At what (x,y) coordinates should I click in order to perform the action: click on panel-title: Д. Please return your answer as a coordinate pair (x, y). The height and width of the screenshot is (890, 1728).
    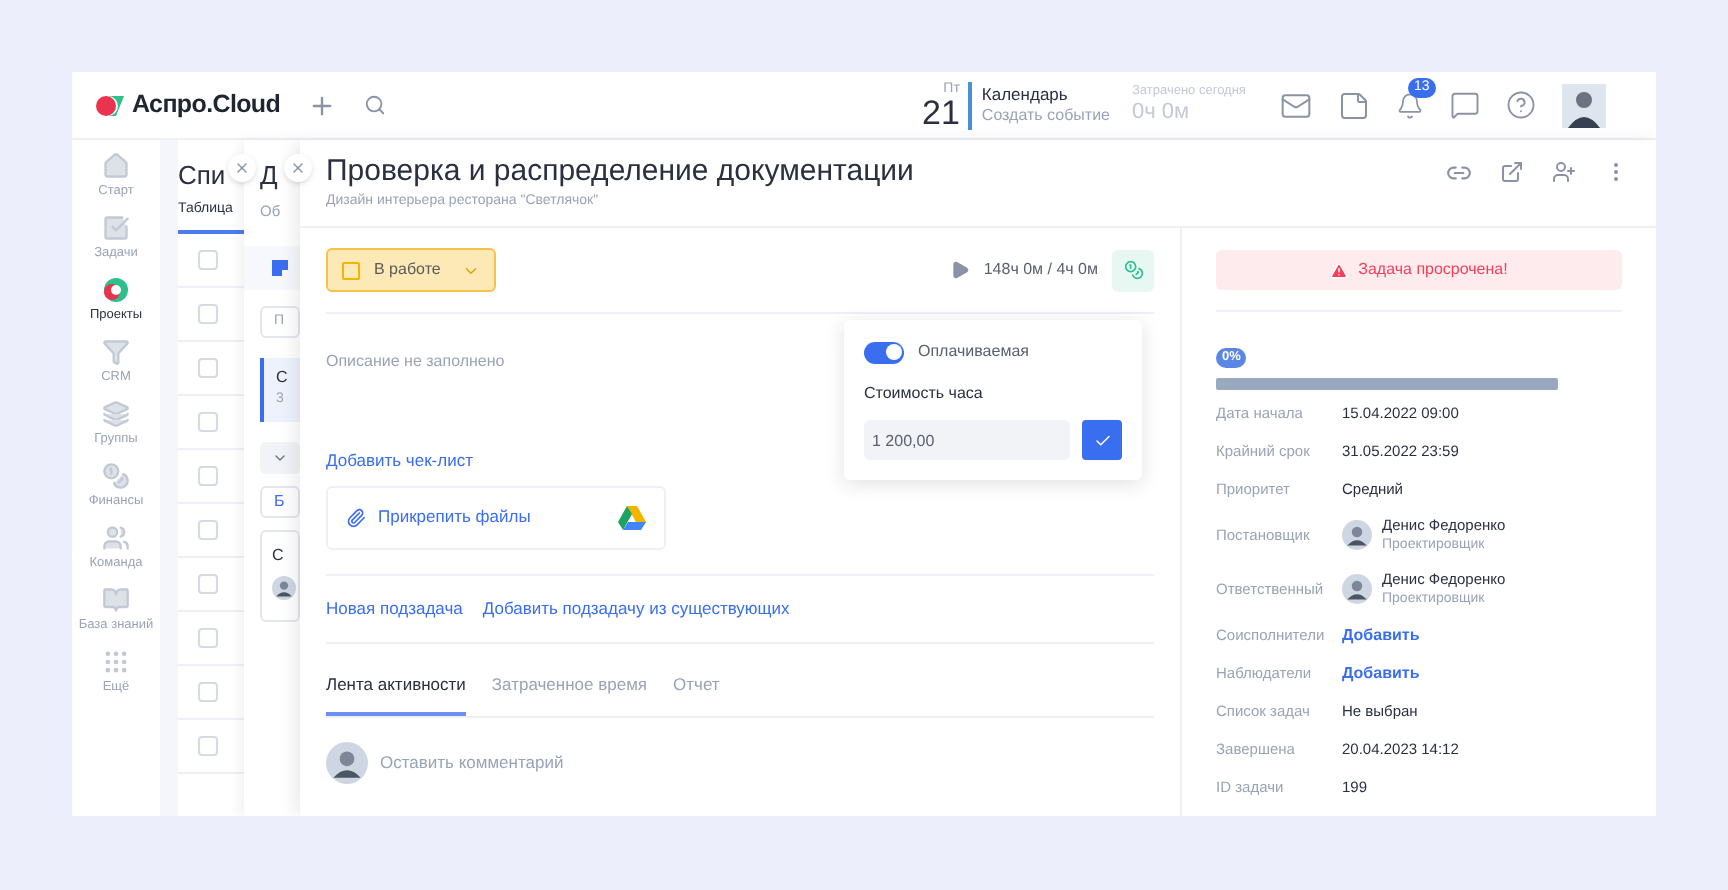
    Looking at the image, I should click on (269, 176).